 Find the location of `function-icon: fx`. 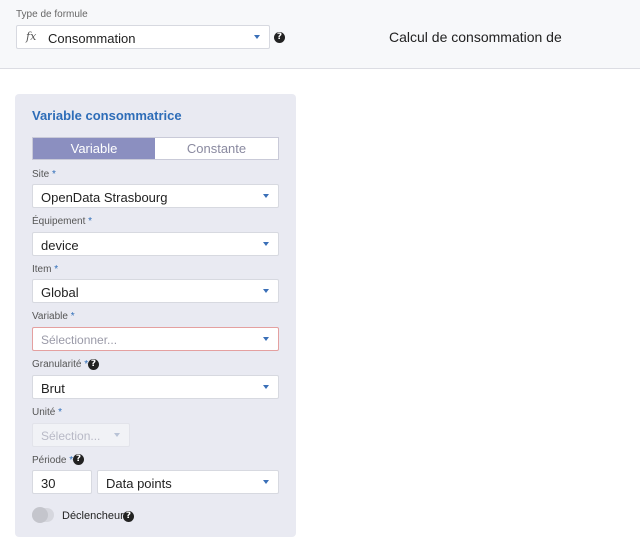

function-icon: fx is located at coordinates (31, 36).